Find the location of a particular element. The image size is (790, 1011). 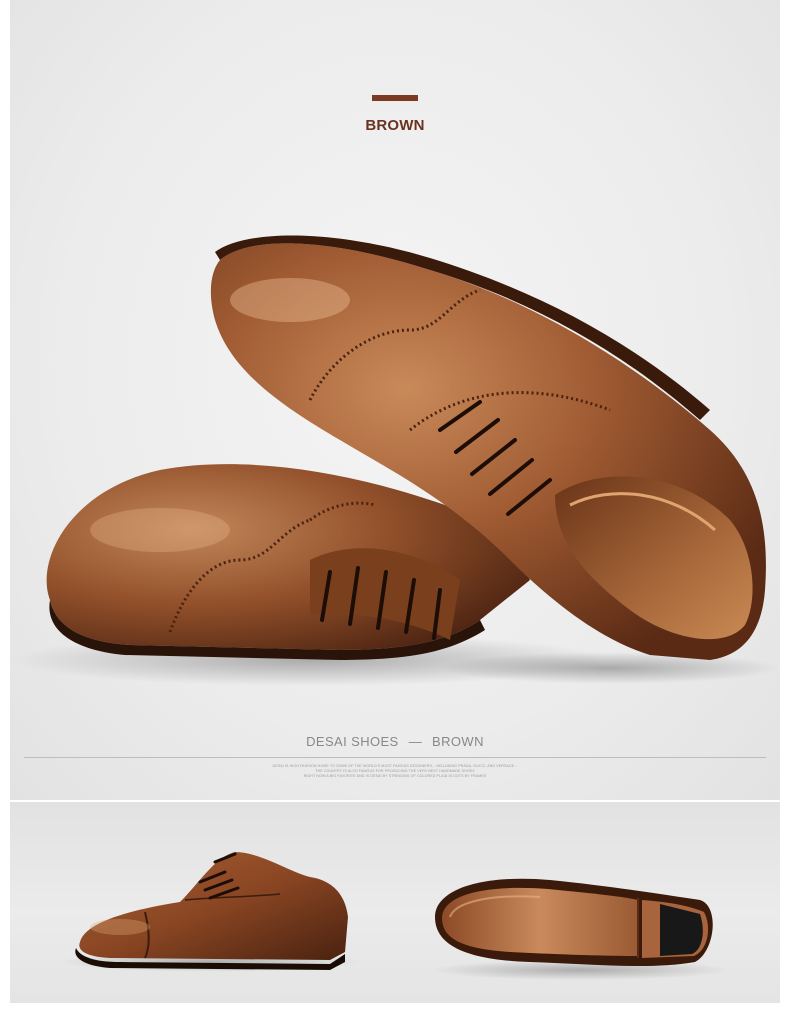

caption-brand: DESAI SHOES is located at coordinates (352, 741).